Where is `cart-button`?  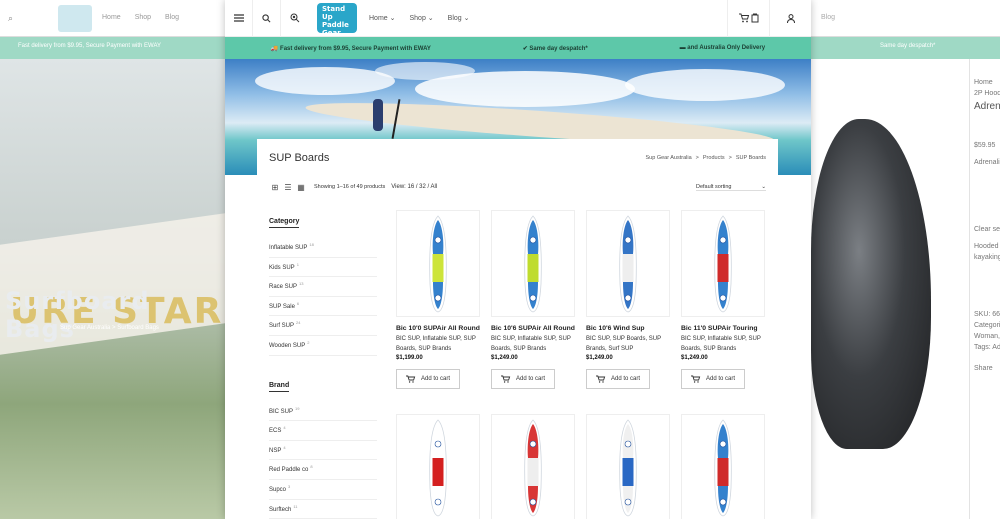 cart-button is located at coordinates (748, 18).